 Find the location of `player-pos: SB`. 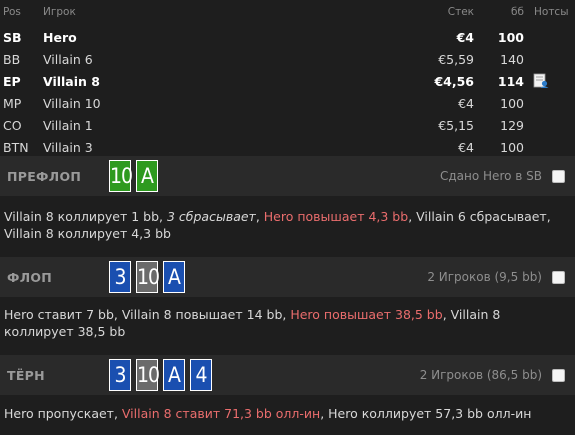

player-pos: SB is located at coordinates (12, 37).